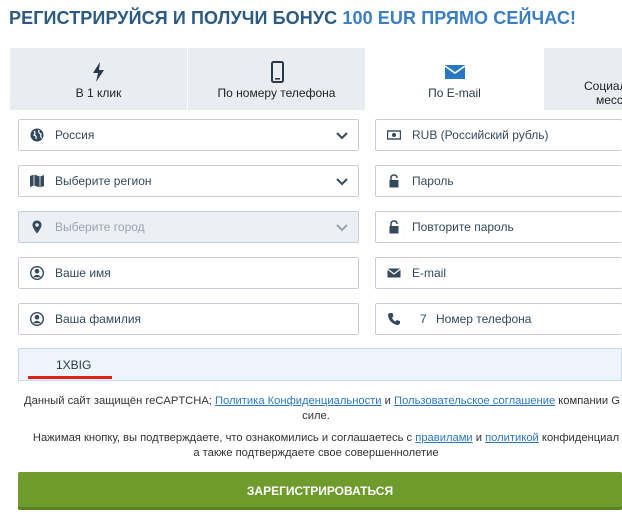 The width and height of the screenshot is (622, 522). I want to click on title-main: РЕГИСТРИРУЙСЯ И ПОЛУЧИ БОНУС, so click(173, 18).